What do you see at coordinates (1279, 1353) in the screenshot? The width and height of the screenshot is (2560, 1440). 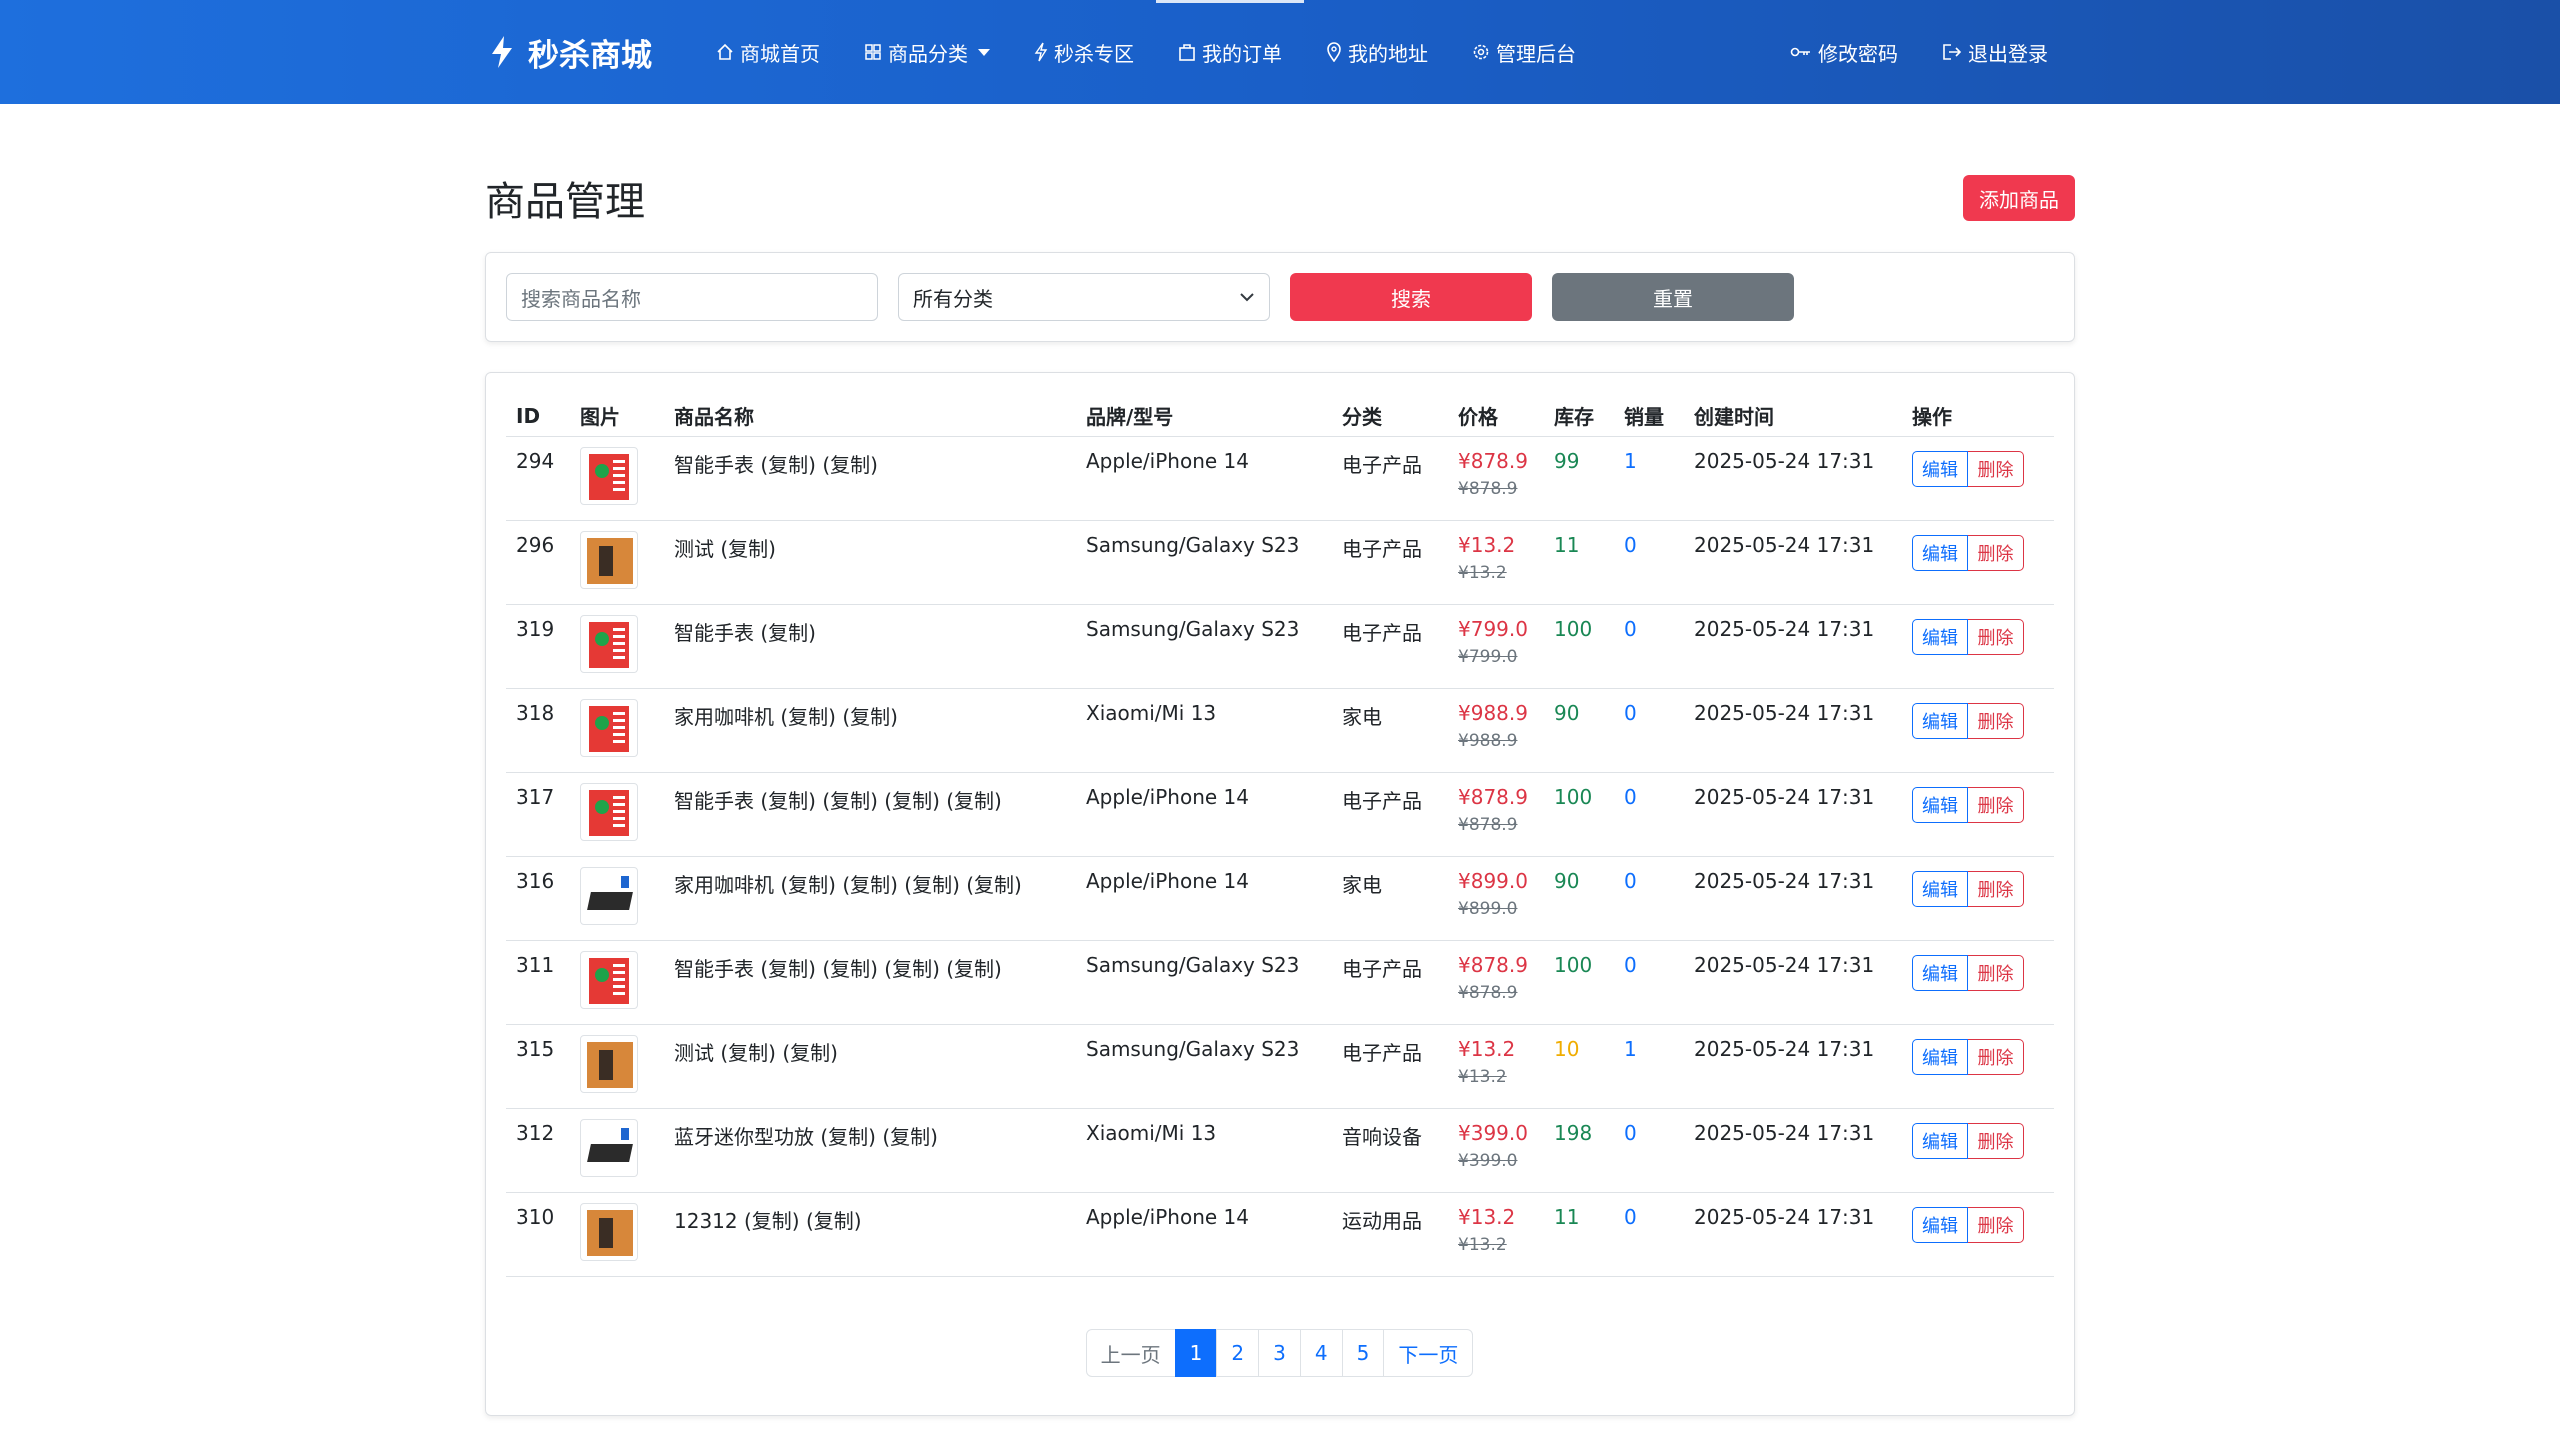 I see `page-3-button: 3` at bounding box center [1279, 1353].